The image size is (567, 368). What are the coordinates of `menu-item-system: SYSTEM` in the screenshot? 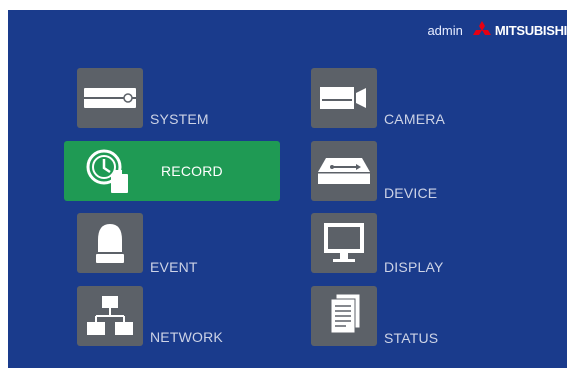 It's located at (167, 99).